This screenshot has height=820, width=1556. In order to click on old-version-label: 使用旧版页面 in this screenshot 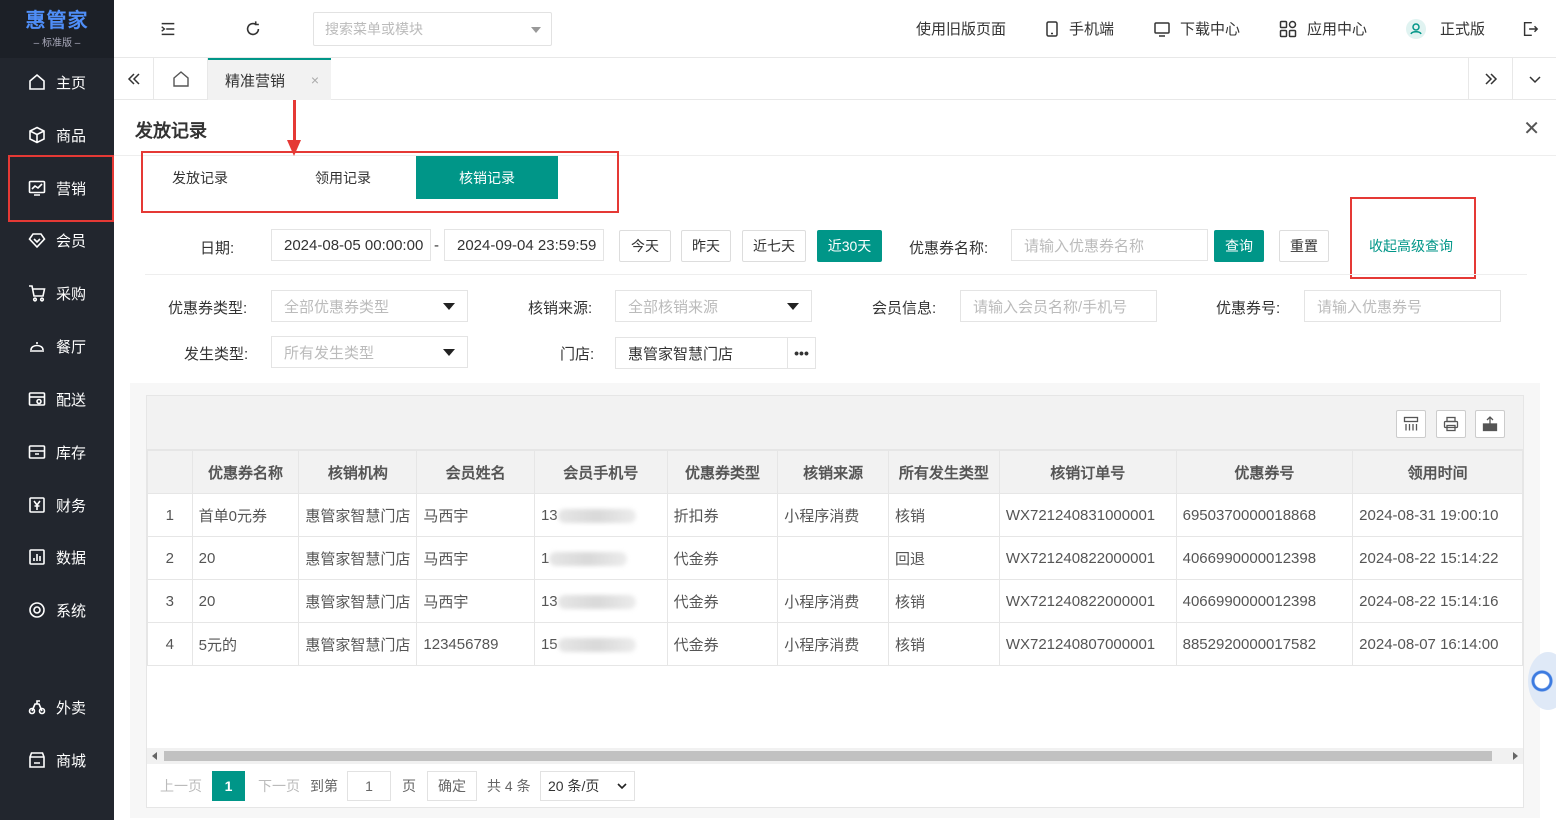, I will do `click(961, 29)`.